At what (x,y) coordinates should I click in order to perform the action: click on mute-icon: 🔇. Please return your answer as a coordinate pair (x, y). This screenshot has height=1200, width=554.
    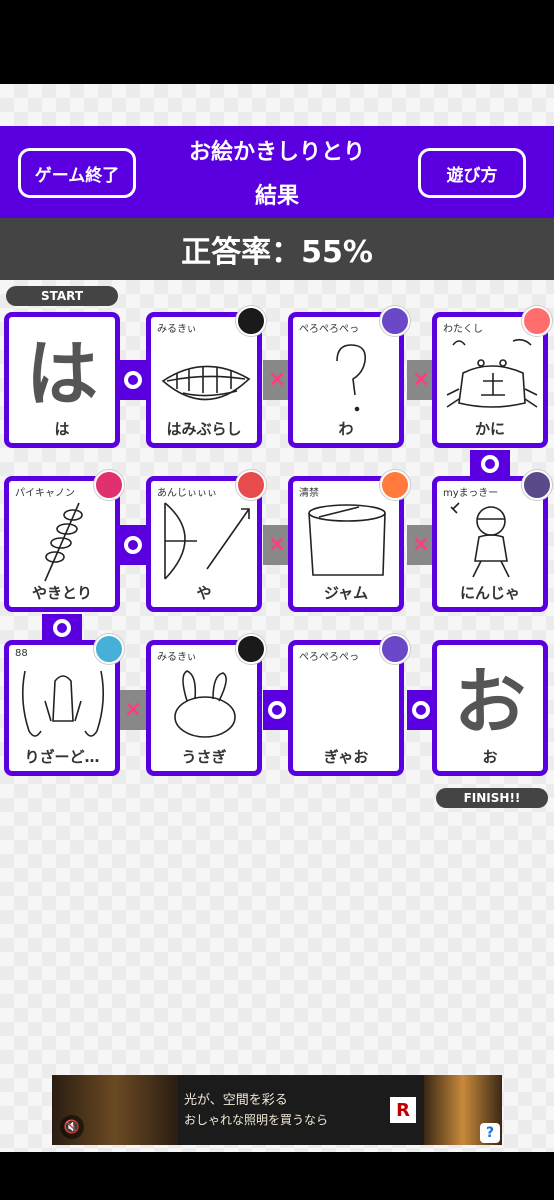
    Looking at the image, I should click on (72, 1127).